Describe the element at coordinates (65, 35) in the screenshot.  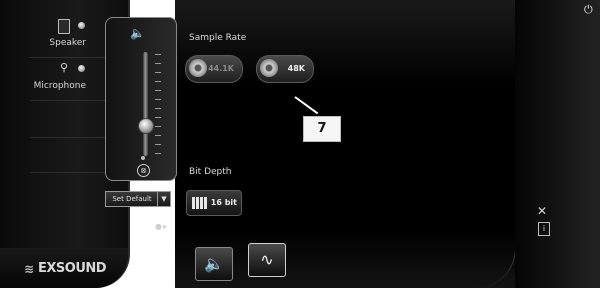
I see `sidebar-item-speaker: Speaker` at that location.